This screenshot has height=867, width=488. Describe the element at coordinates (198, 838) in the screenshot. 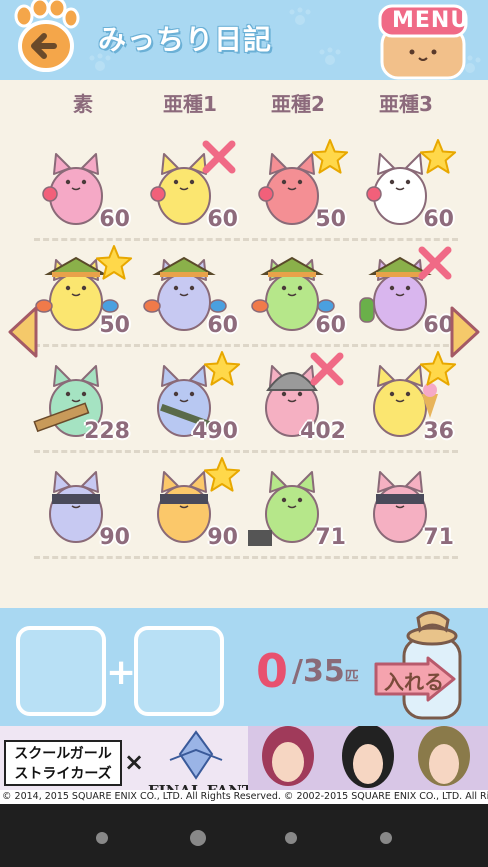

I see `nav-home-dot` at that location.